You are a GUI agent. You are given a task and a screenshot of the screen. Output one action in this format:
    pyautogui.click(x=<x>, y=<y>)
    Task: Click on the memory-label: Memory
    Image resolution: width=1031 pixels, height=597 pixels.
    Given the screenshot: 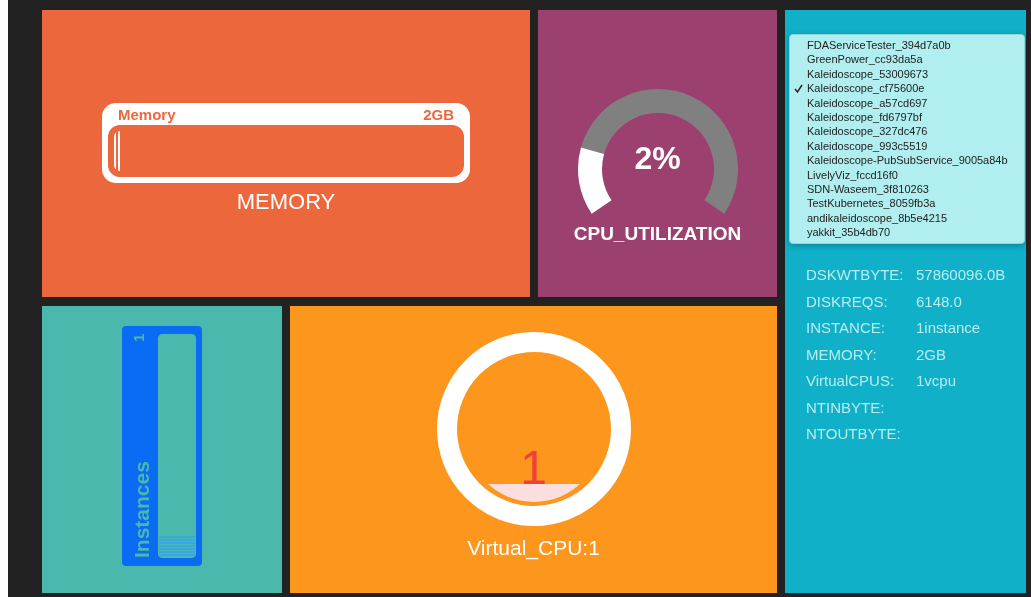 What is the action you would take?
    pyautogui.click(x=147, y=114)
    